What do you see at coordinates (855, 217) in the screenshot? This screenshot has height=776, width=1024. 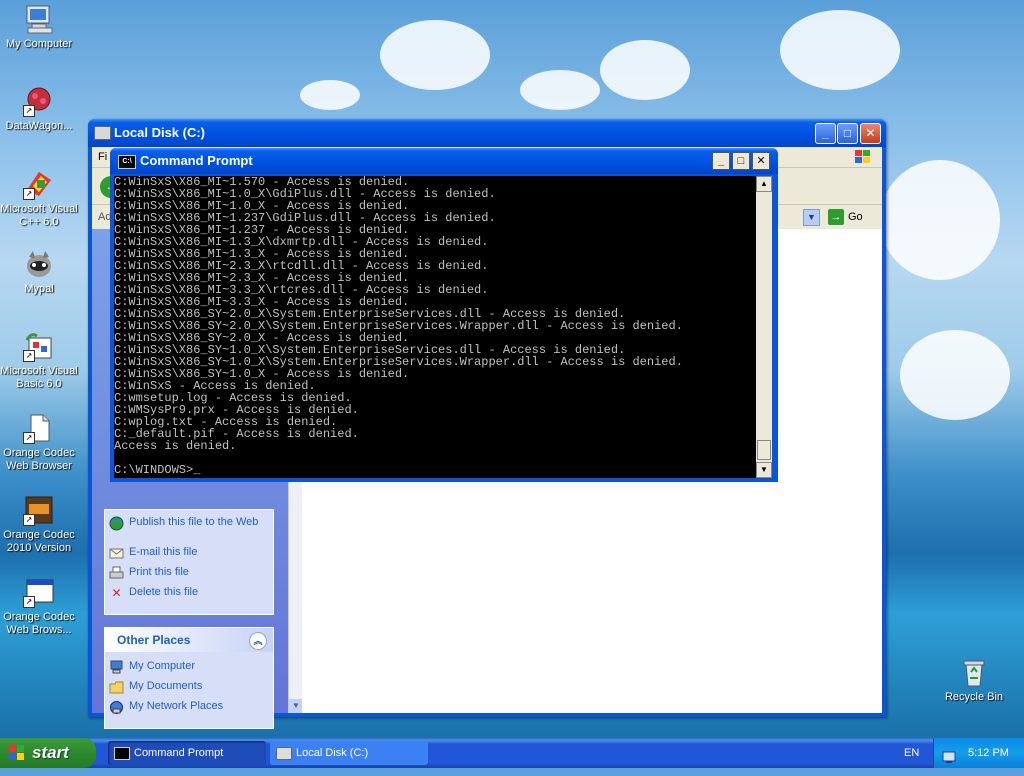 I see `go-label: Go` at bounding box center [855, 217].